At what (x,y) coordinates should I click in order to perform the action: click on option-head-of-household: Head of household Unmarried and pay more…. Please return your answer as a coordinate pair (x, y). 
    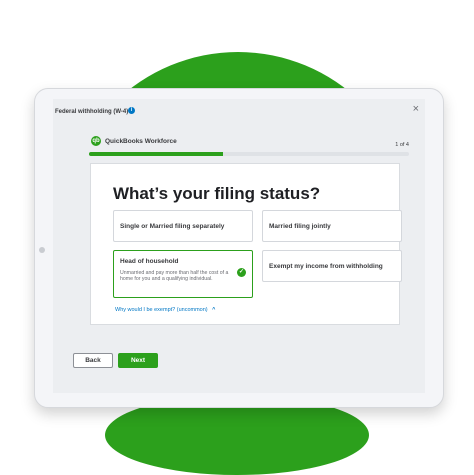
    Looking at the image, I should click on (183, 274).